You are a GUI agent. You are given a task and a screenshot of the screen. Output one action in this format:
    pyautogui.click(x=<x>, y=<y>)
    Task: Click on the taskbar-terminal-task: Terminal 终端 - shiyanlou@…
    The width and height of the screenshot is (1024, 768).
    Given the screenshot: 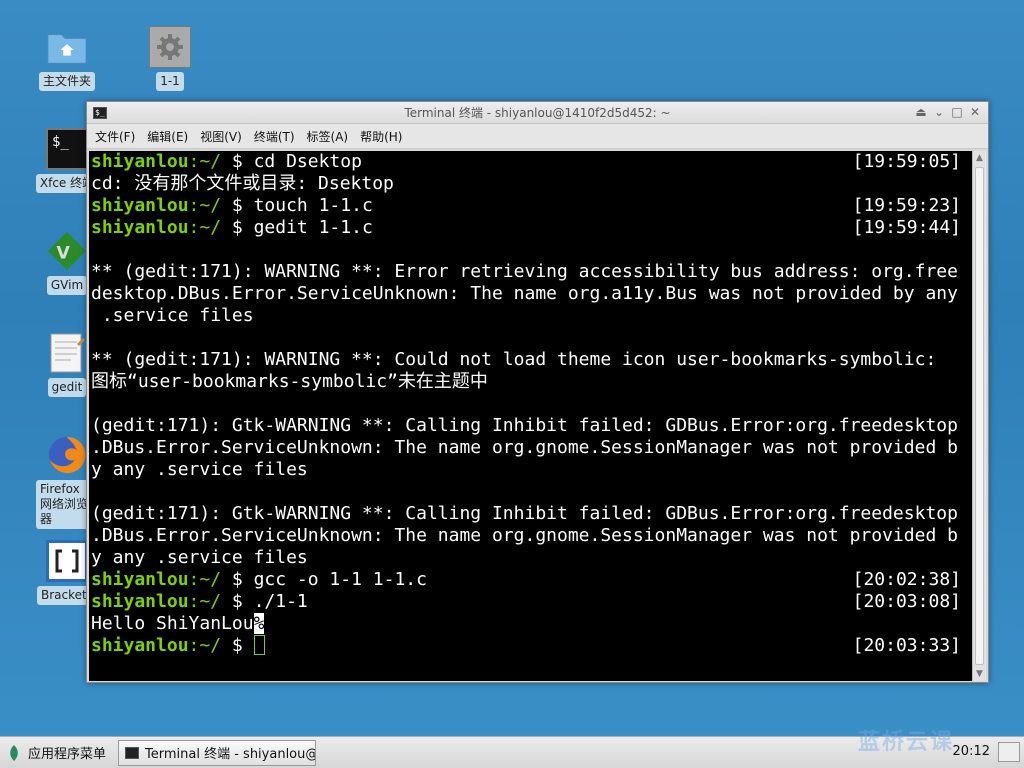 What is the action you would take?
    pyautogui.click(x=217, y=752)
    